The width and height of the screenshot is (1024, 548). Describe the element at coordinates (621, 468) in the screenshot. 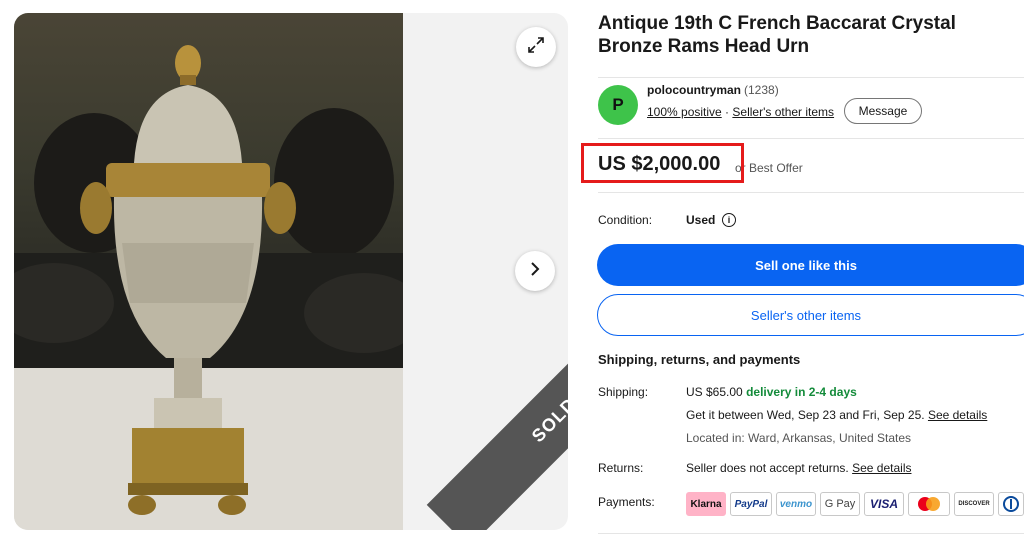

I see `returns-label: Returns:` at that location.